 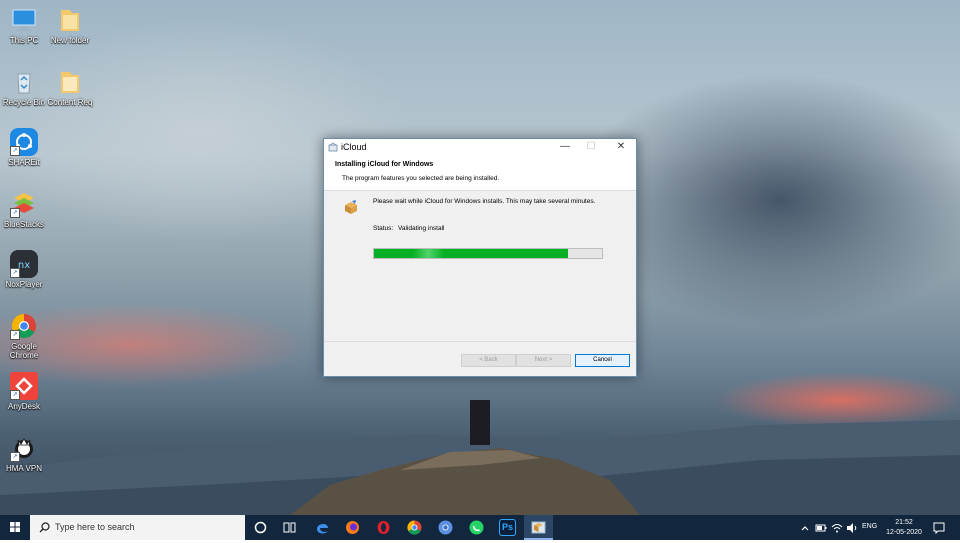 What do you see at coordinates (24, 351) in the screenshot?
I see `desktop-icon-label: Google Chrome` at bounding box center [24, 351].